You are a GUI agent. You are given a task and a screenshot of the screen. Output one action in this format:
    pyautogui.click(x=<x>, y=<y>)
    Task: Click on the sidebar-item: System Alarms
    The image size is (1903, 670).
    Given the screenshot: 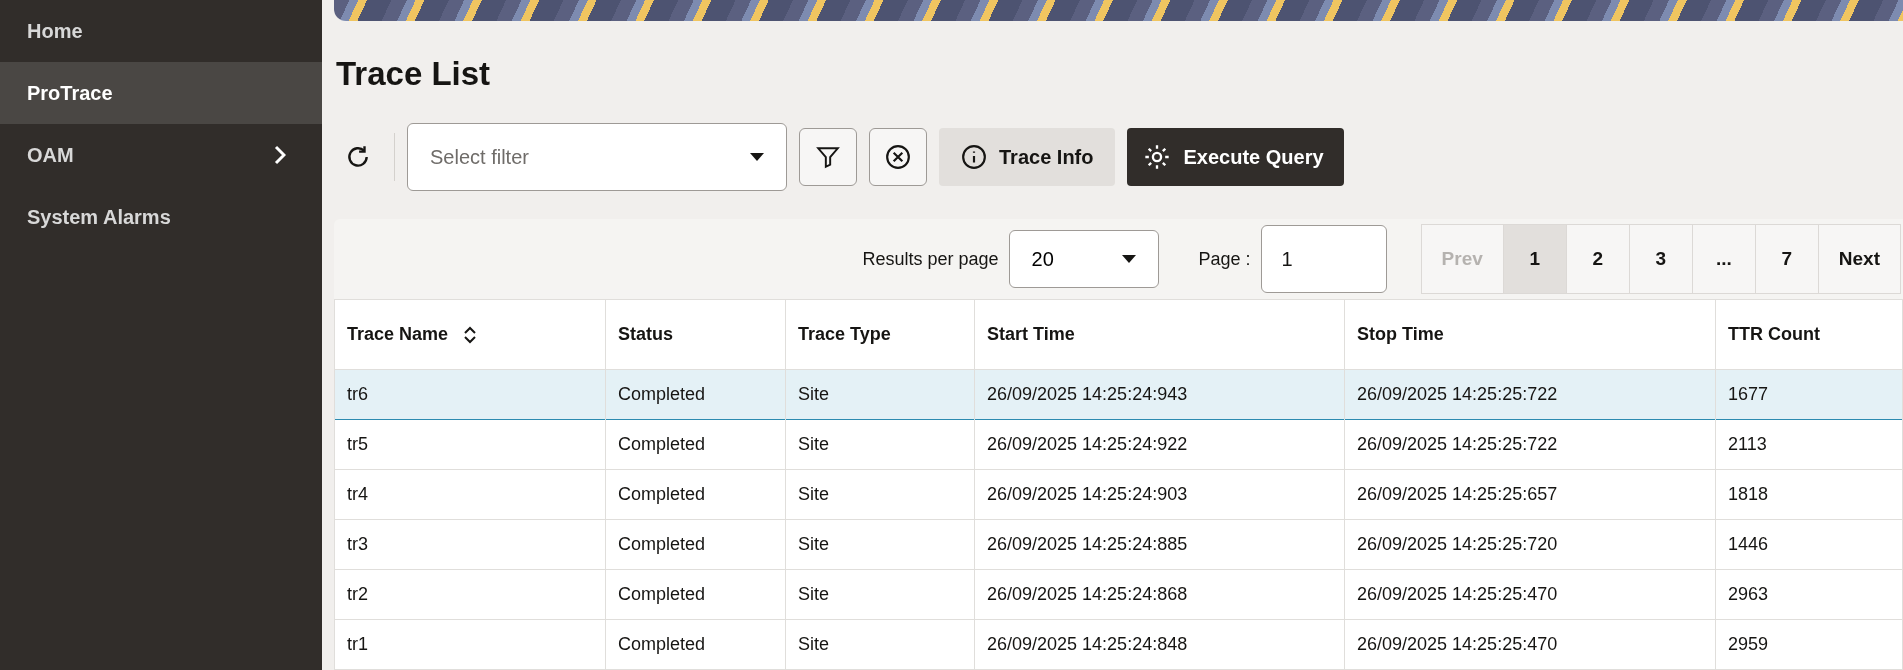 What is the action you would take?
    pyautogui.click(x=161, y=217)
    